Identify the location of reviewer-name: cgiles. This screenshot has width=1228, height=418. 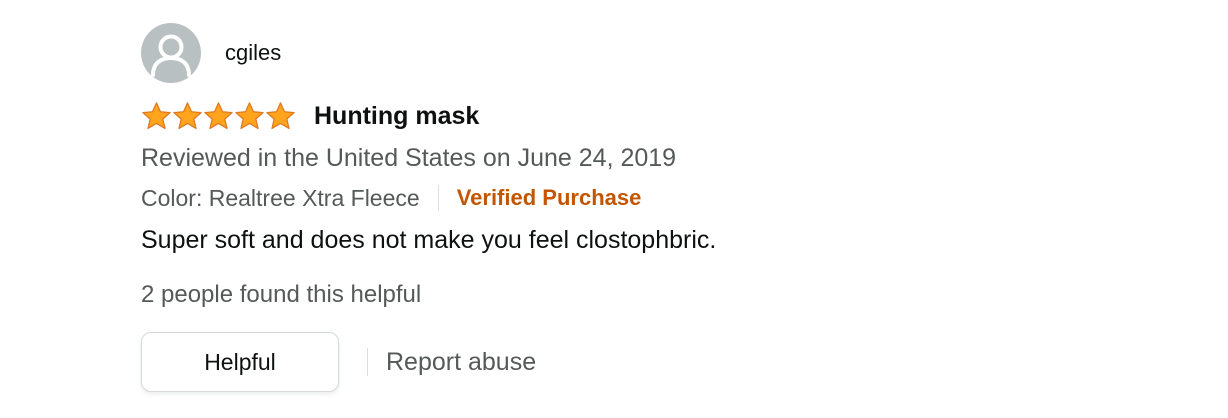
(253, 53).